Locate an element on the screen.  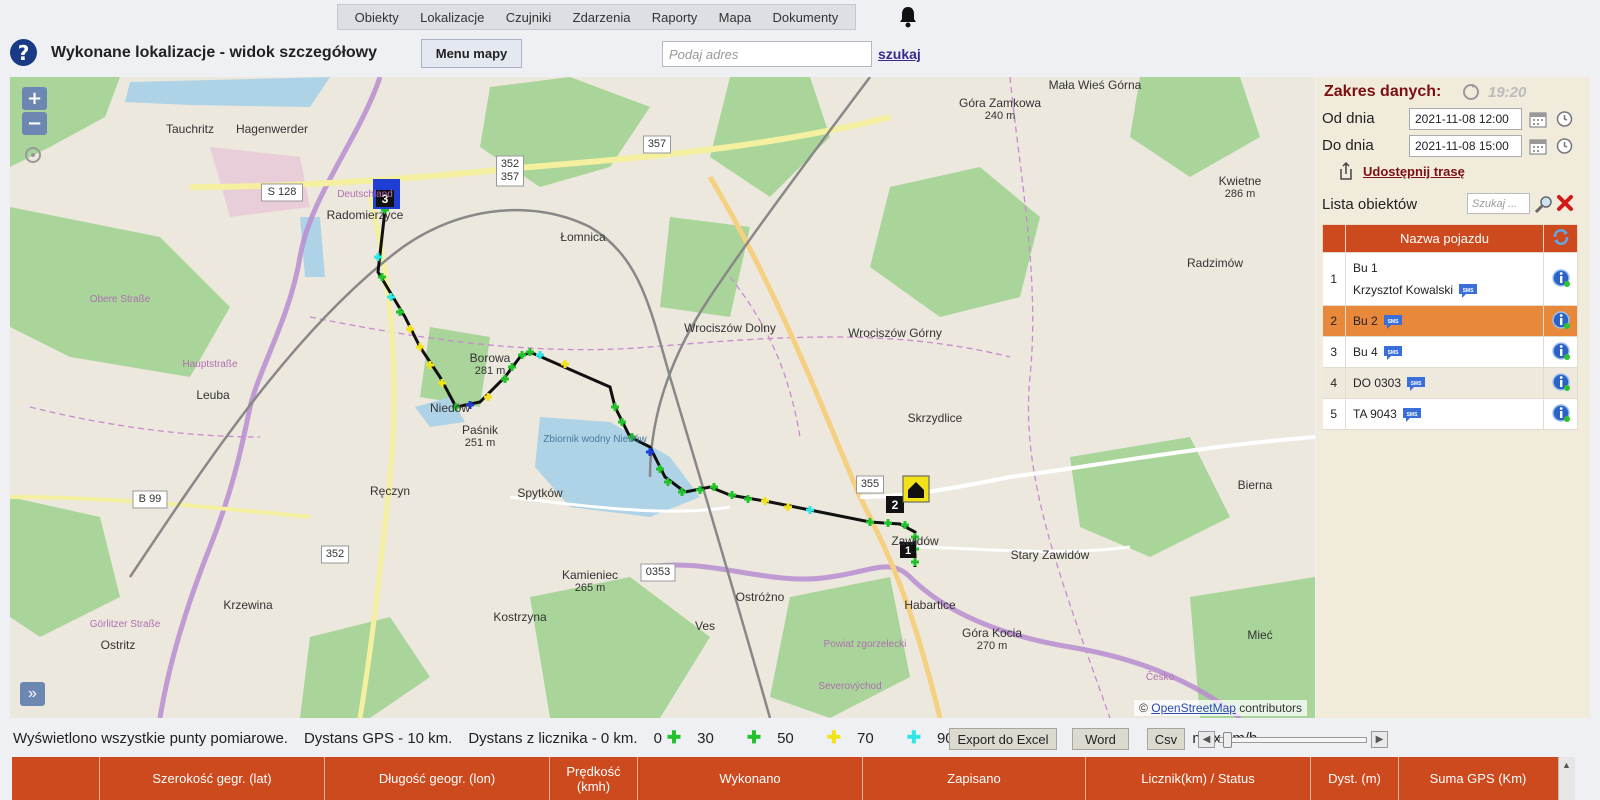
grid-col-speed: Prędkość (kmh) is located at coordinates (594, 778).